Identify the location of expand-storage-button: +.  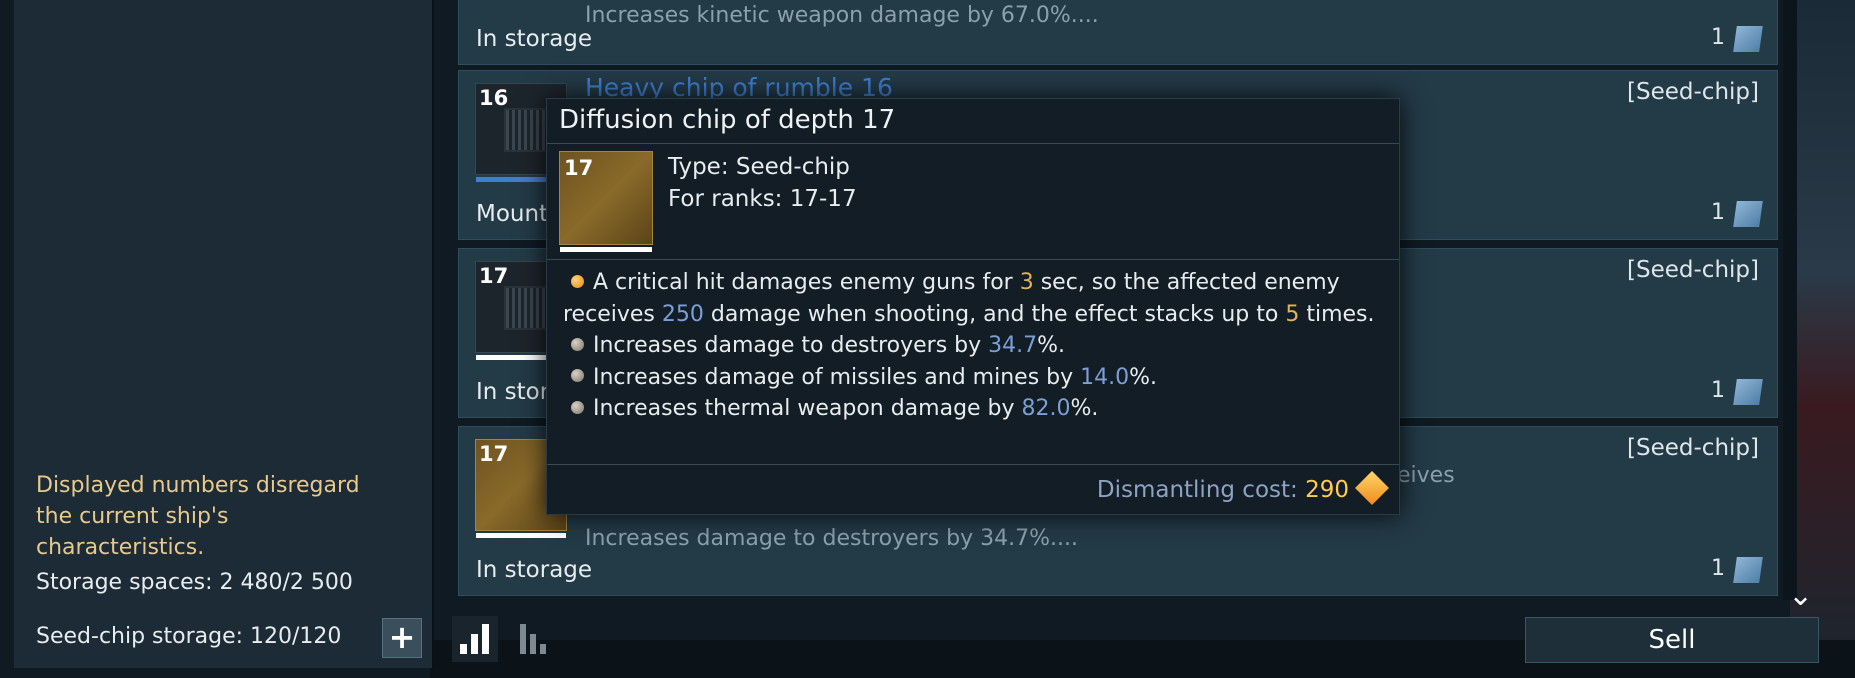
(402, 638).